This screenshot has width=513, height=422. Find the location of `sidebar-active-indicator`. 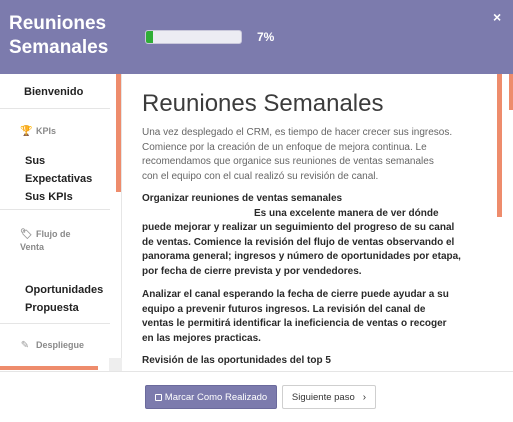

sidebar-active-indicator is located at coordinates (49, 368).